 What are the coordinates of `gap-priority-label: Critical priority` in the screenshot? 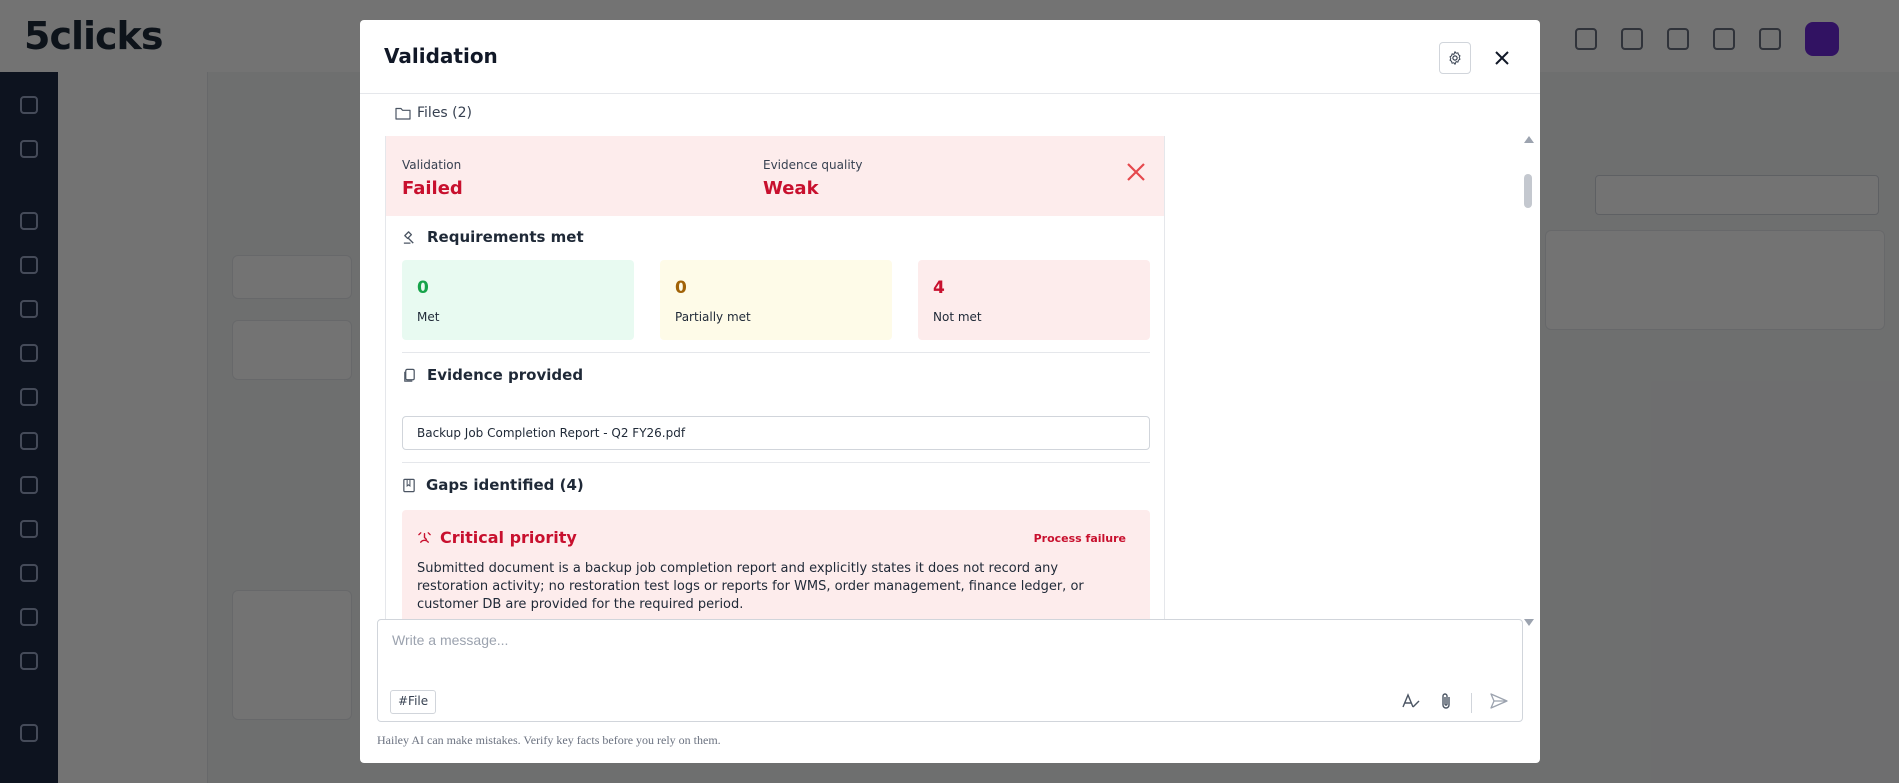 It's located at (508, 537).